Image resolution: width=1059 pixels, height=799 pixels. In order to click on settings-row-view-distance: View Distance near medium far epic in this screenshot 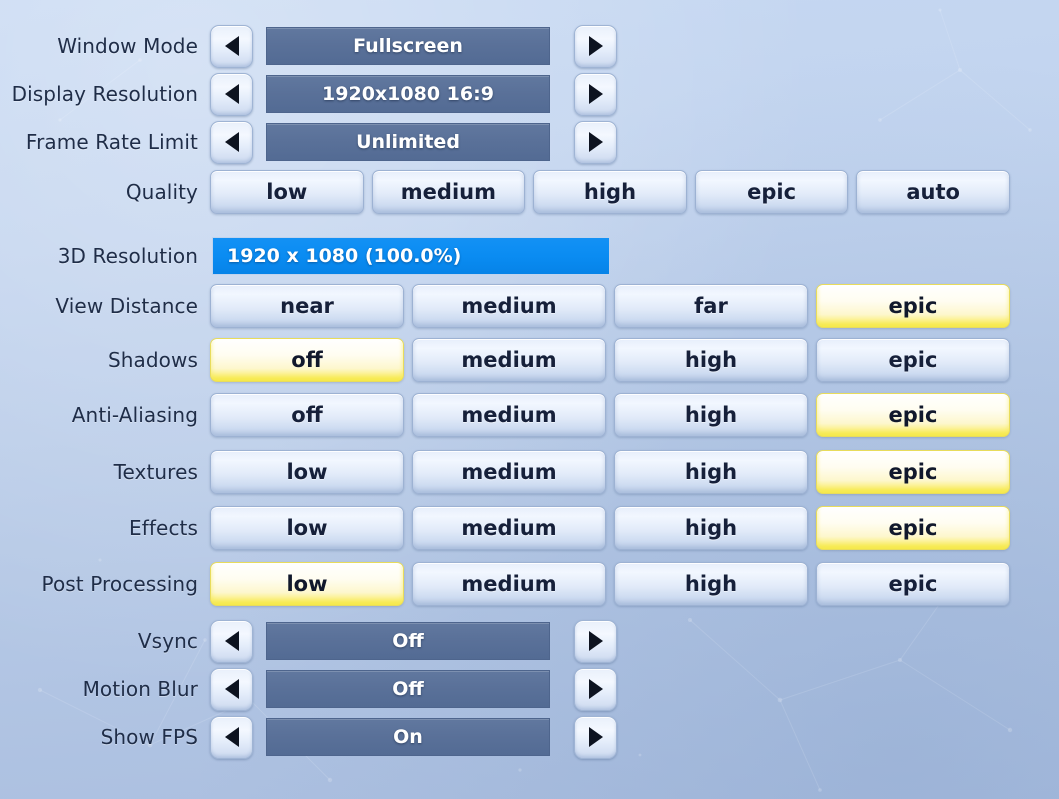, I will do `click(529, 306)`.